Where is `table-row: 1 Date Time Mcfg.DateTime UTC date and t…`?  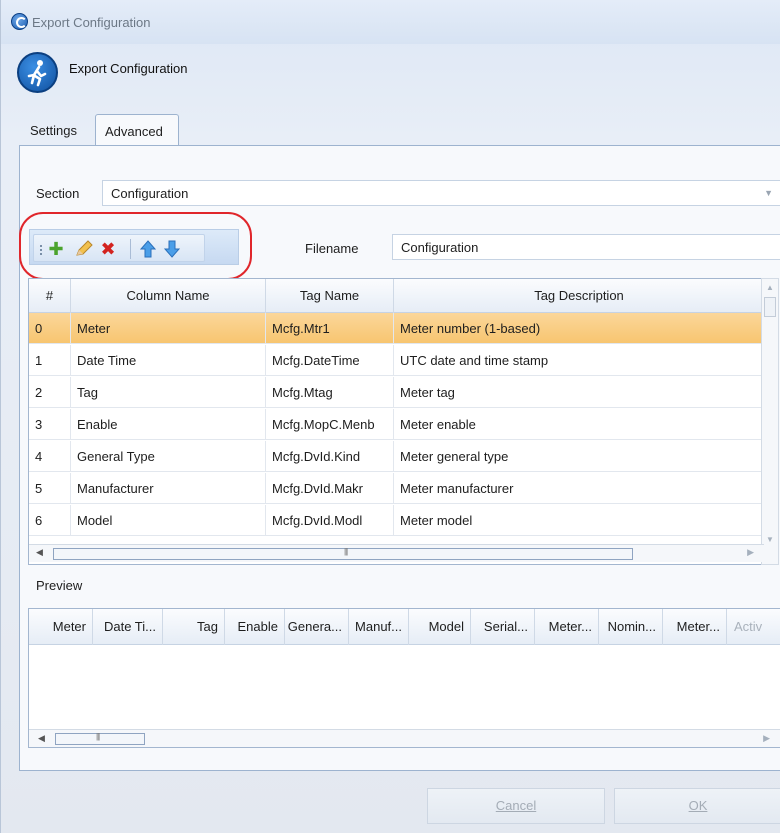 table-row: 1 Date Time Mcfg.DateTime UTC date and t… is located at coordinates (396, 360).